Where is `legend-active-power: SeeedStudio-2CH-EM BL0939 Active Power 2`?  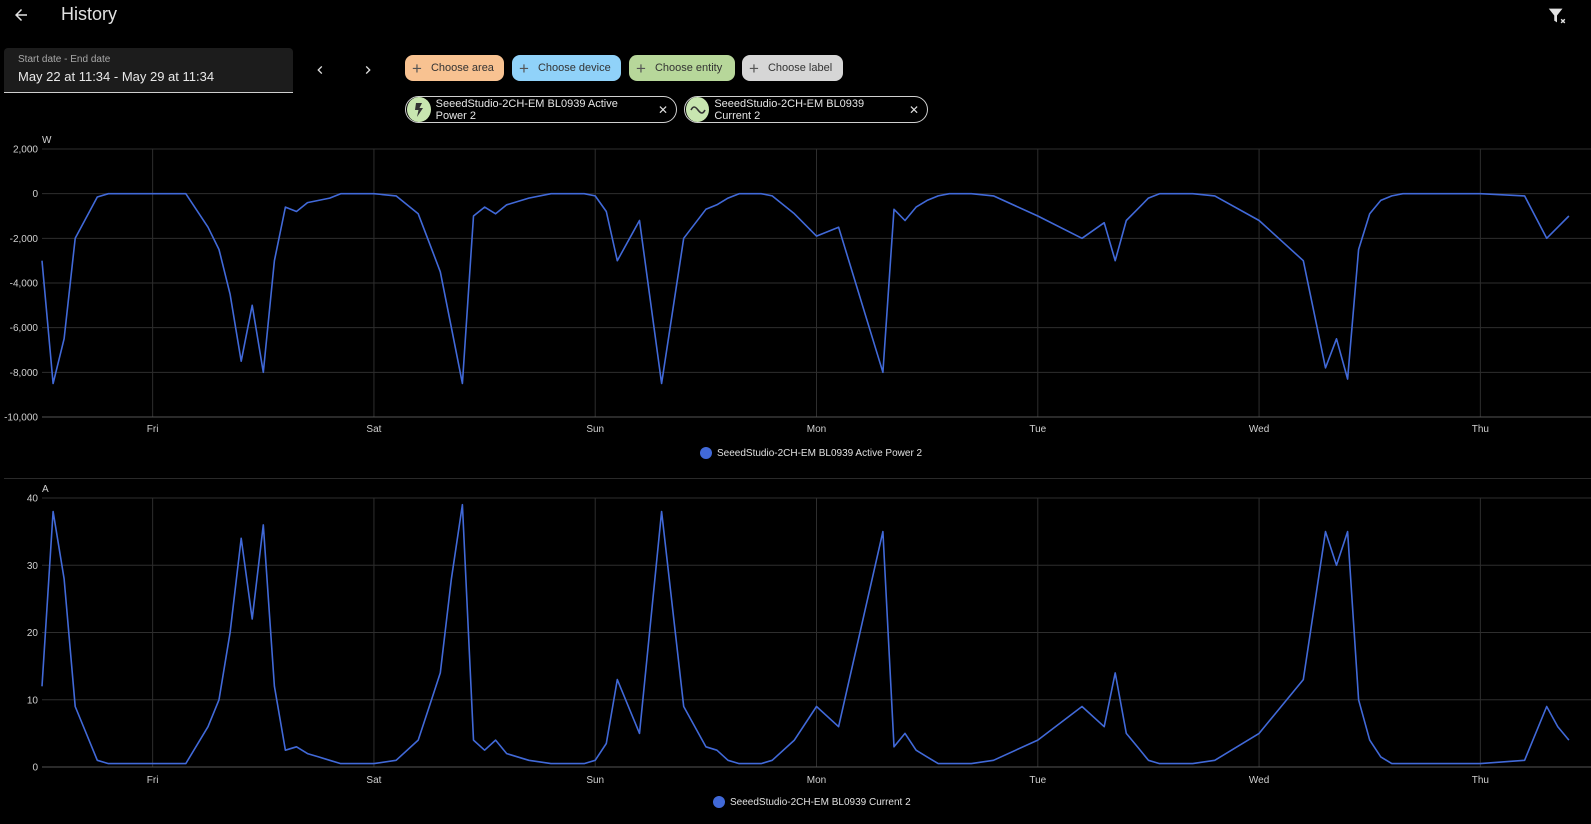
legend-active-power: SeeedStudio-2CH-EM BL0939 Active Power 2 is located at coordinates (811, 453).